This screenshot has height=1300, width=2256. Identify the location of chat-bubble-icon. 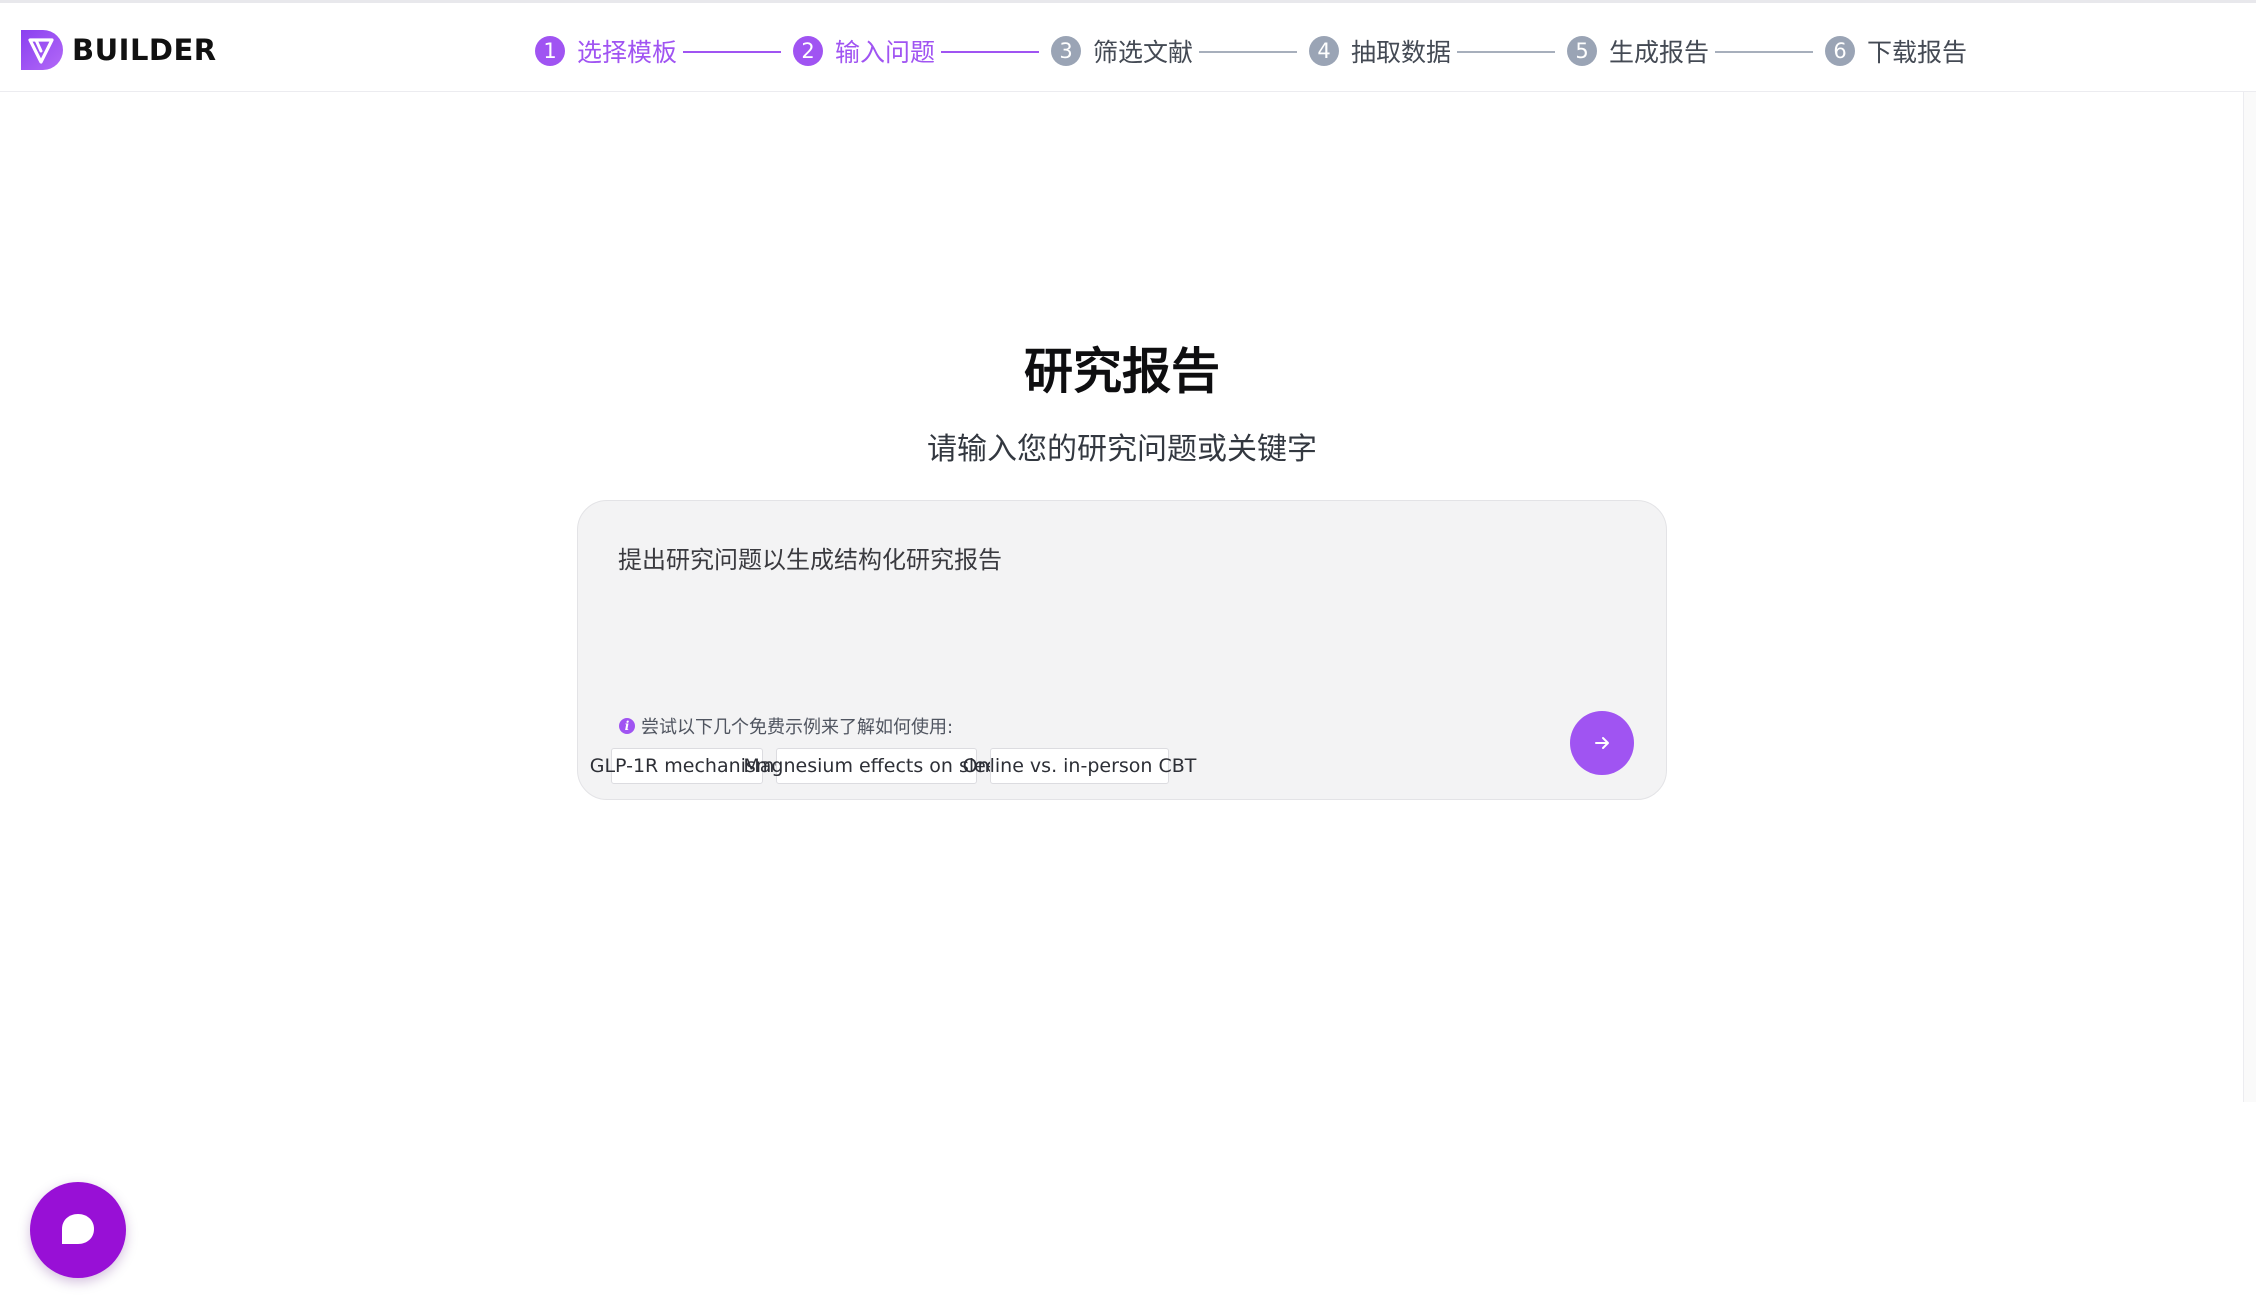
(78, 1229).